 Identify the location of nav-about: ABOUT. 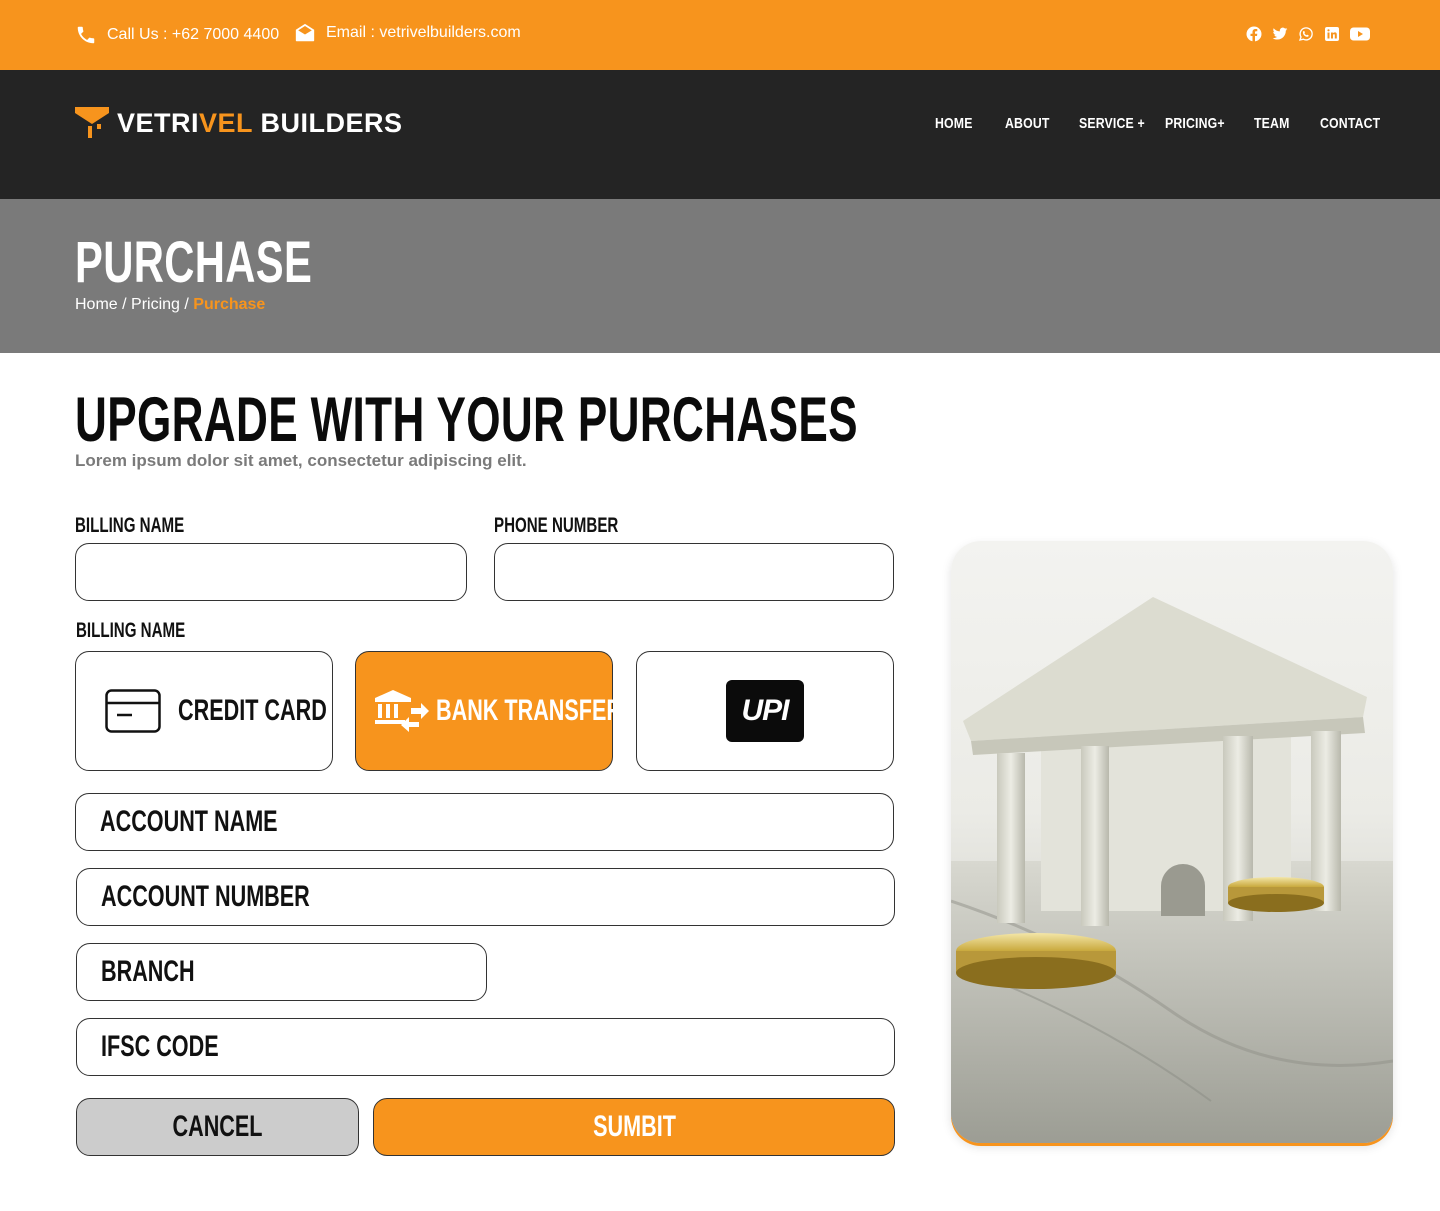
(1027, 123).